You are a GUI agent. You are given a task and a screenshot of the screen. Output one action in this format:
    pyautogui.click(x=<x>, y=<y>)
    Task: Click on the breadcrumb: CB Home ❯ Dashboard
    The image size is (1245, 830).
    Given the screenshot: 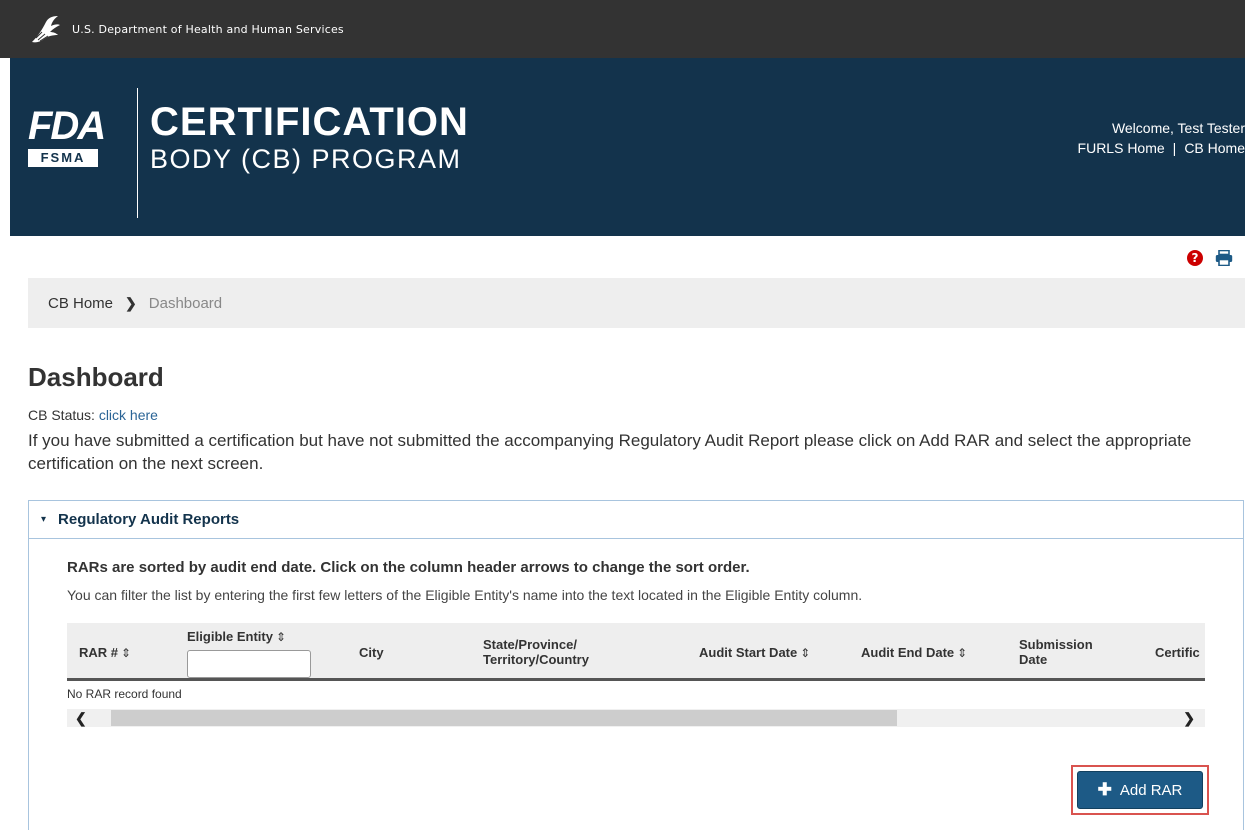 What is the action you would take?
    pyautogui.click(x=636, y=303)
    